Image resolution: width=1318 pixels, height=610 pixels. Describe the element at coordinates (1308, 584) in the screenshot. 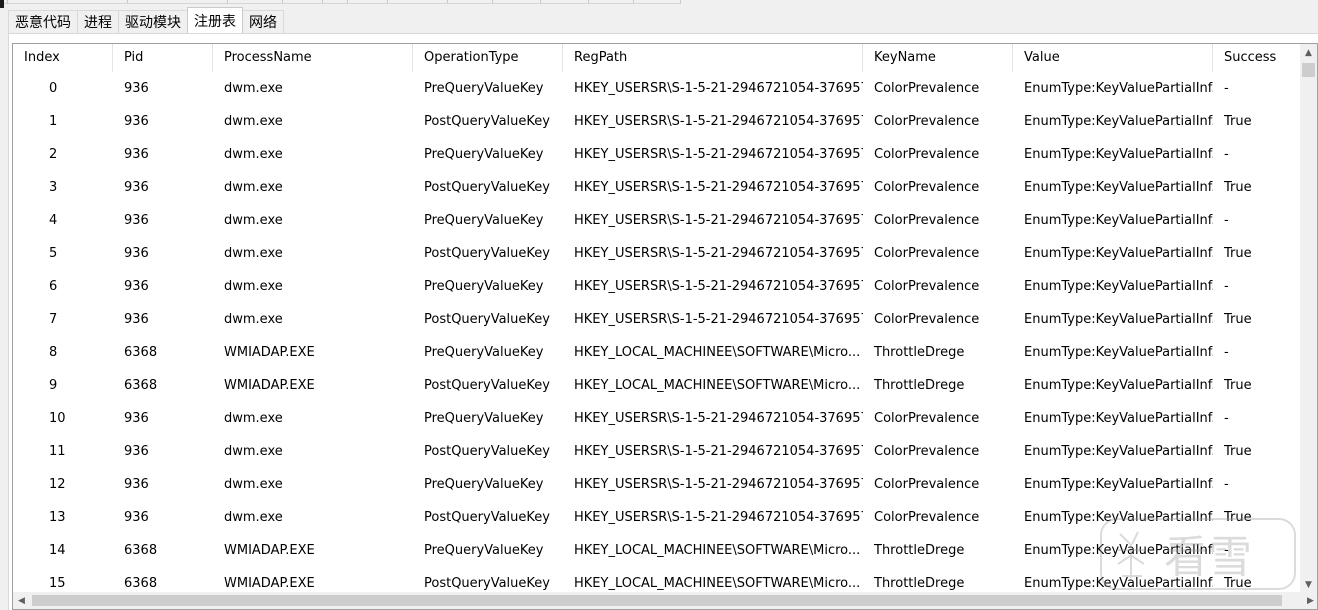

I see `arrow-down-icon: ▼` at that location.